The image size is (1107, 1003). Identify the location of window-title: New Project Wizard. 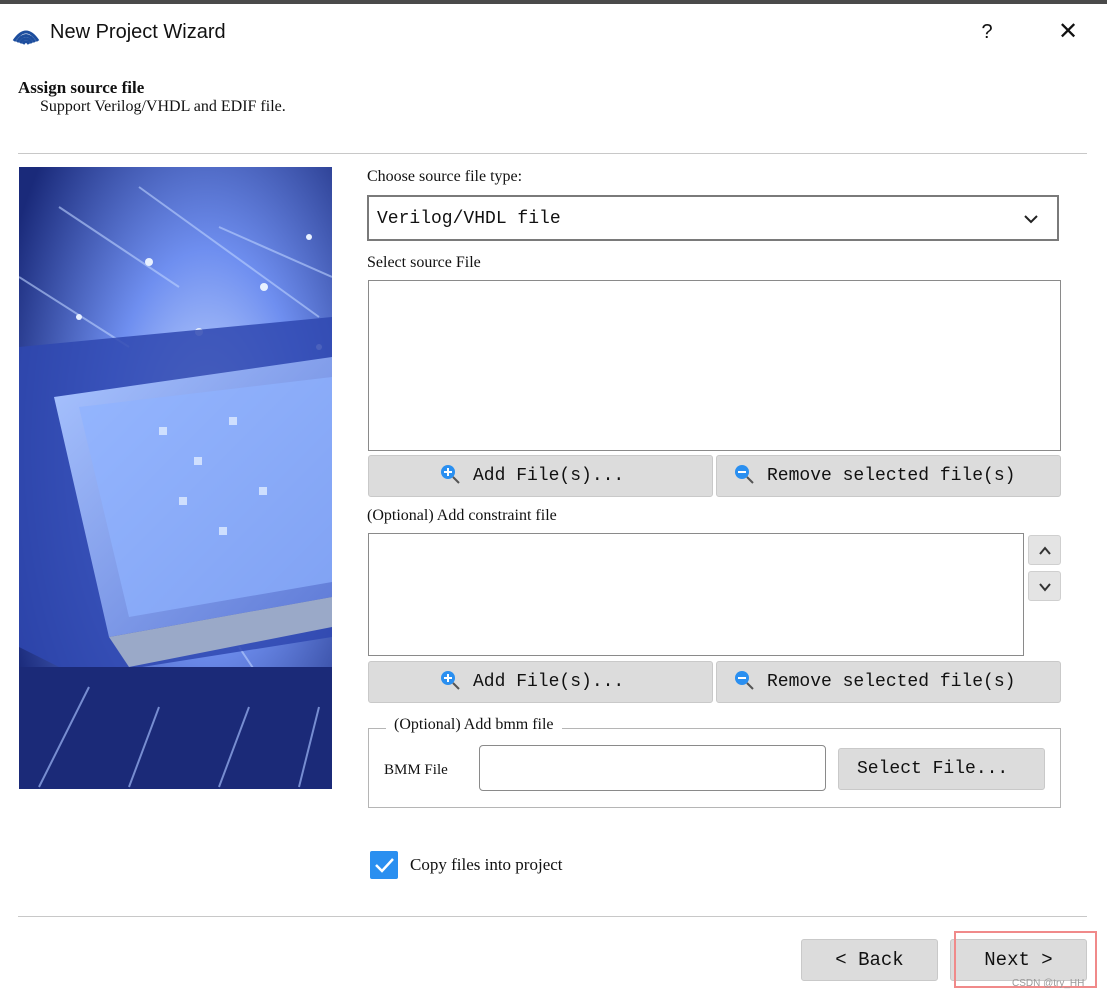
(138, 32).